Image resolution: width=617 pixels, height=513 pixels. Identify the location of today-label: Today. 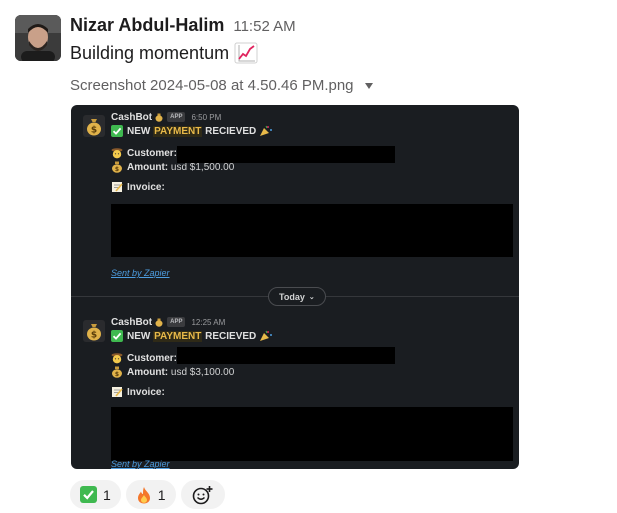
(292, 296).